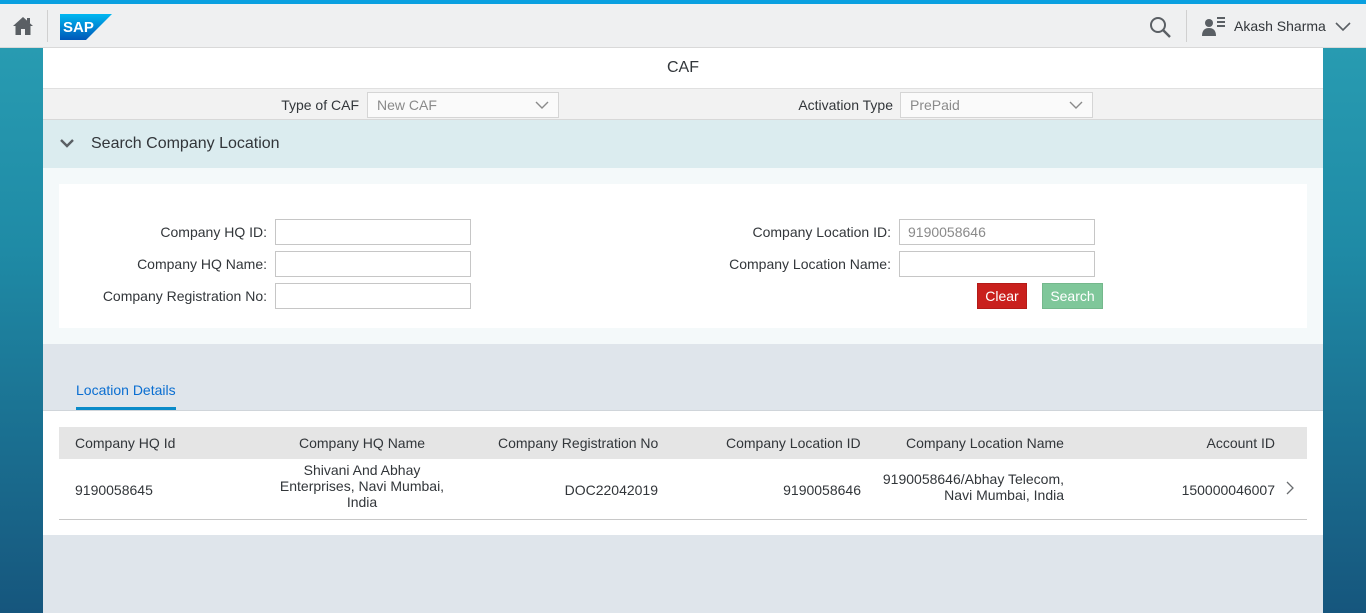 Image resolution: width=1366 pixels, height=613 pixels. Describe the element at coordinates (1280, 26) in the screenshot. I see `user-name: Akash Sharma` at that location.